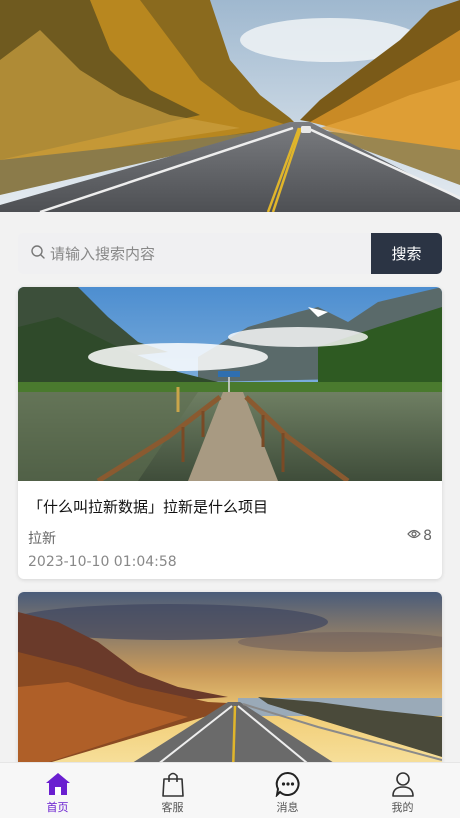 This screenshot has width=460, height=818. What do you see at coordinates (402, 807) in the screenshot?
I see `tab-label: 我的` at bounding box center [402, 807].